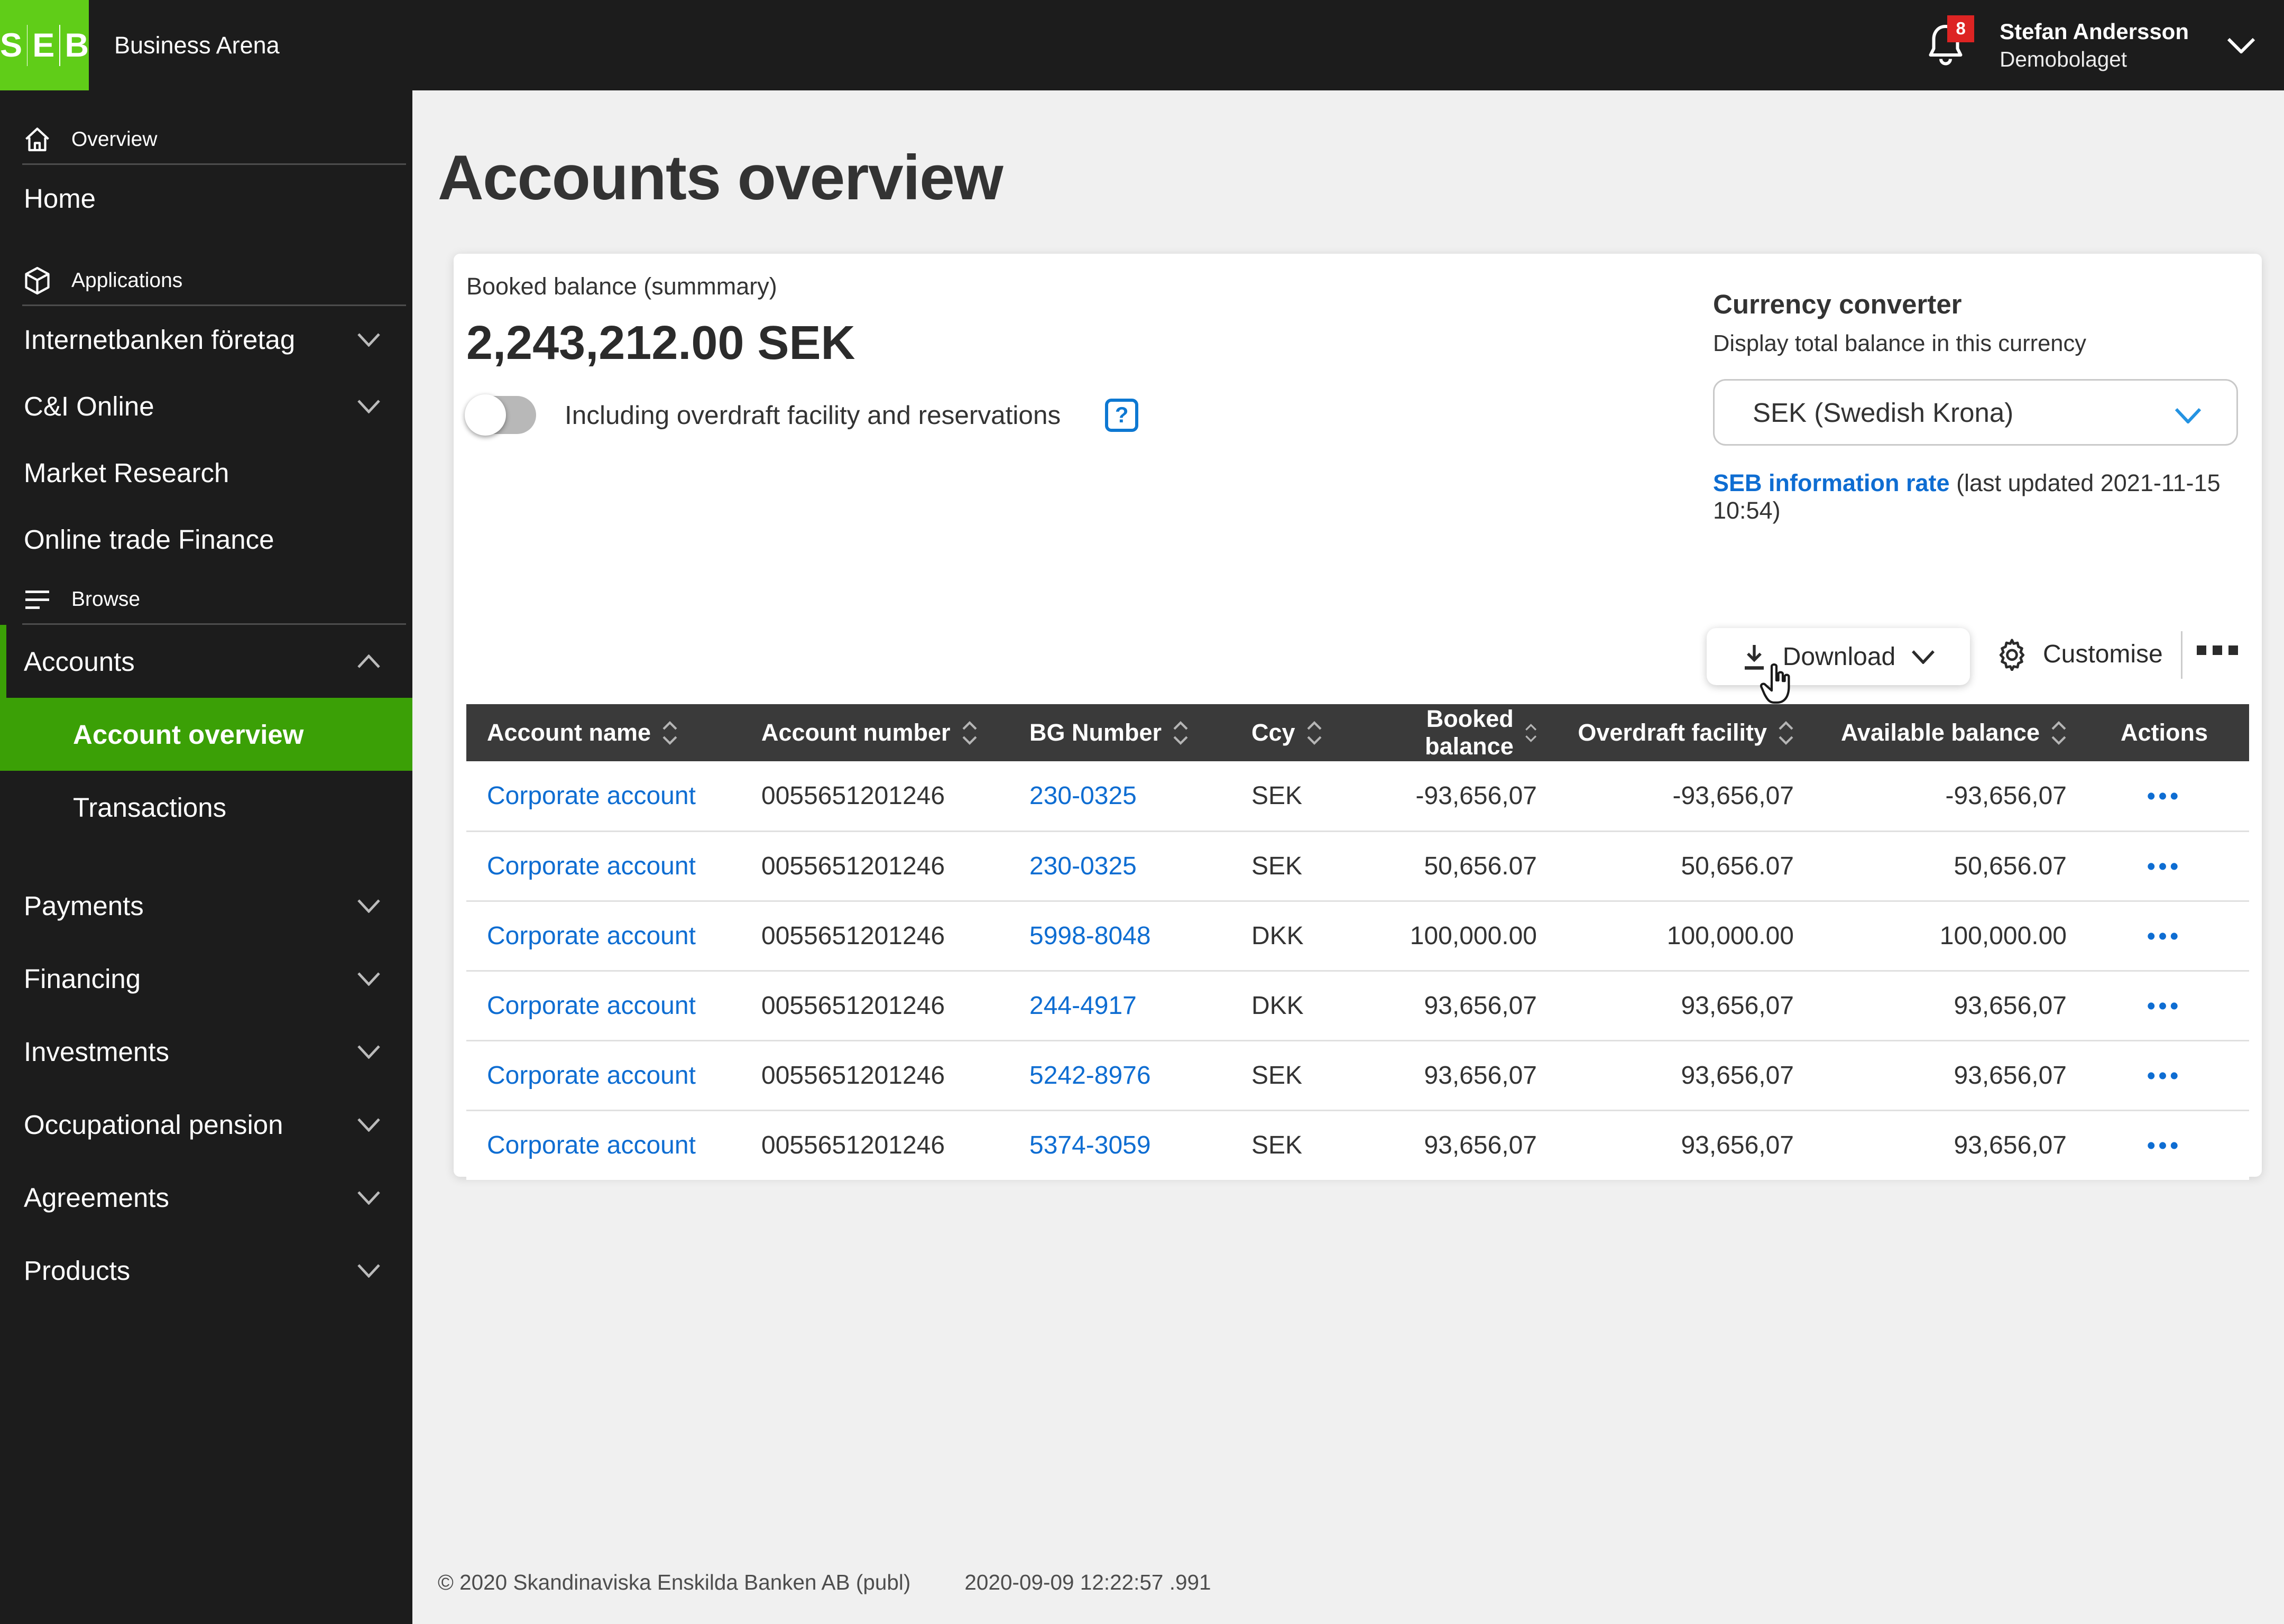 This screenshot has height=1624, width=2284. I want to click on customise-button: Customise, so click(2079, 654).